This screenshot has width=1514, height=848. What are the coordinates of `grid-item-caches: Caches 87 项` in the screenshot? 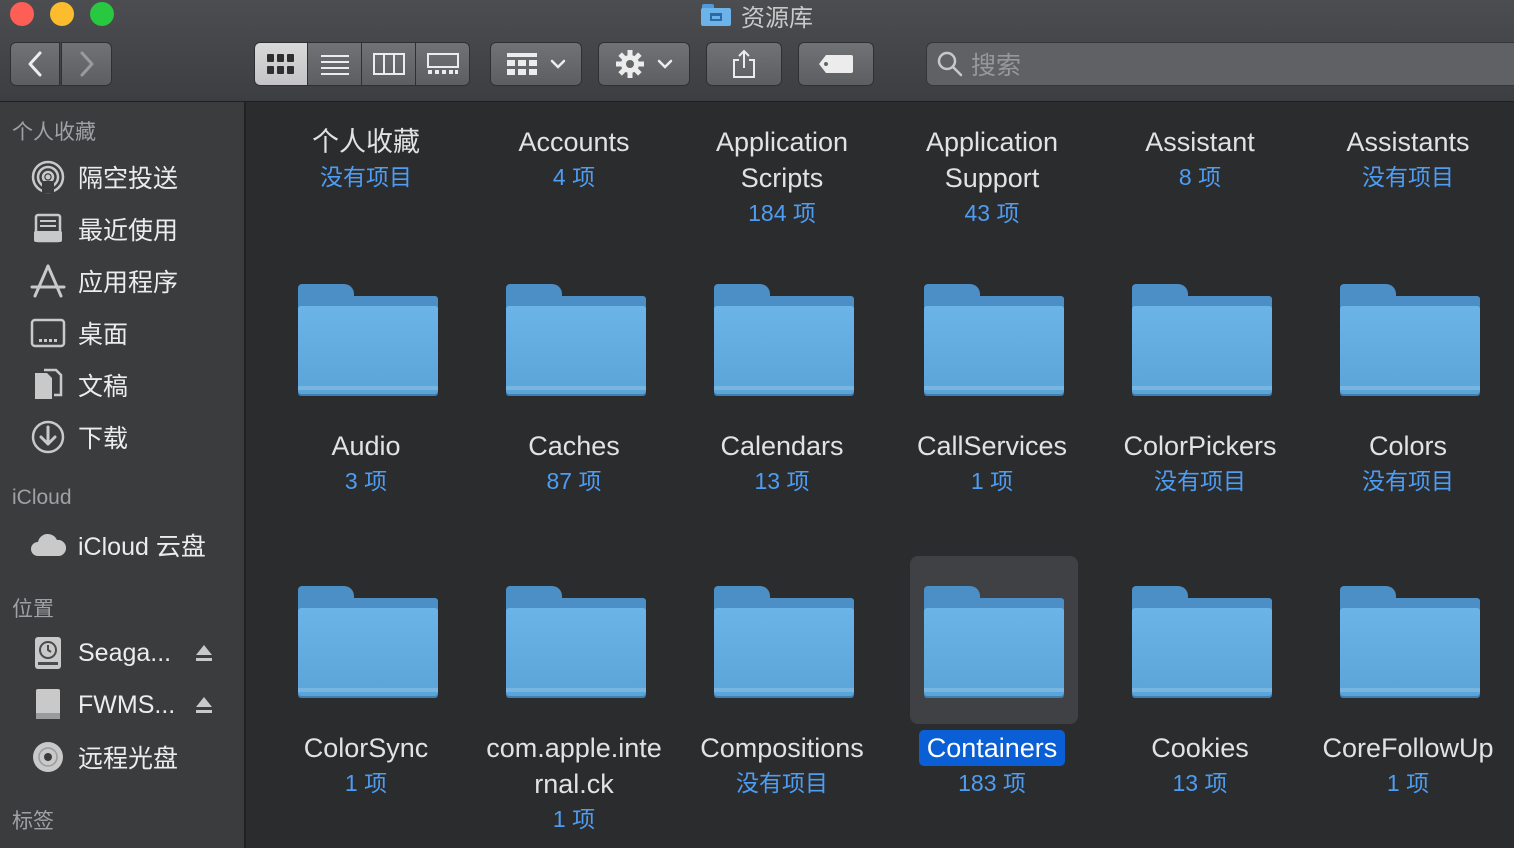 It's located at (574, 463).